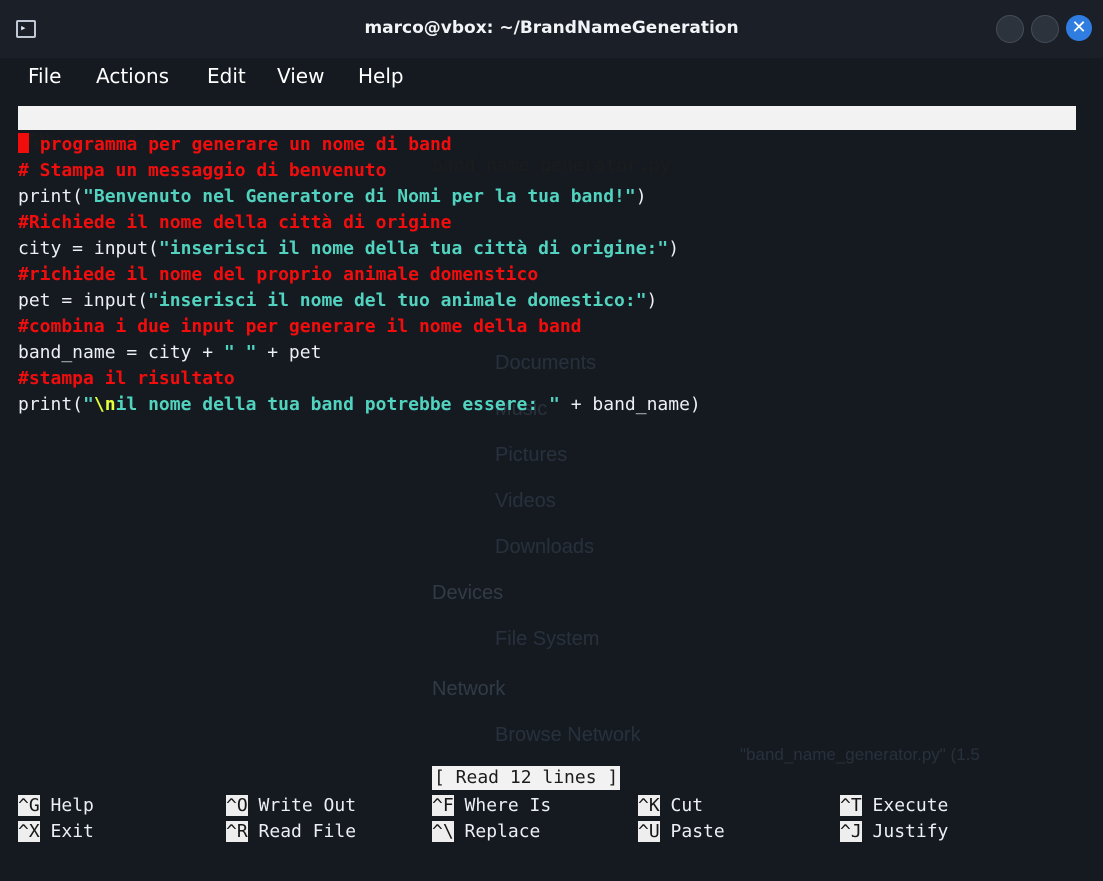 Image resolution: width=1103 pixels, height=881 pixels. I want to click on shortcut-key: ^J, so click(851, 831).